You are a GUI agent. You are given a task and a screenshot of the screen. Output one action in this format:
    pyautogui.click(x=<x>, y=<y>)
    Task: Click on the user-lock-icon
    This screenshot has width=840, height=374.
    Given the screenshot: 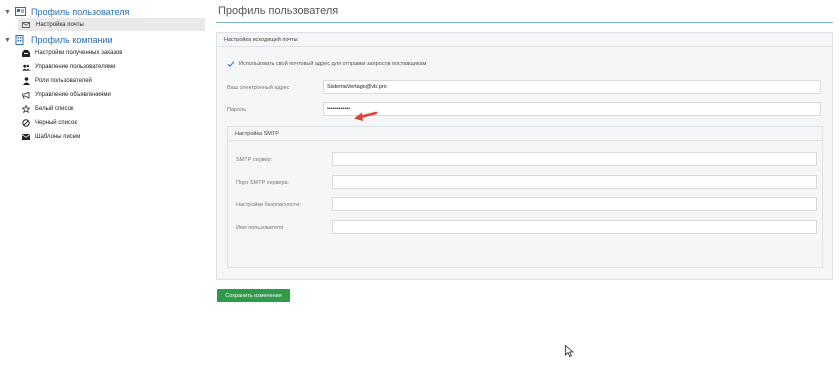 What is the action you would take?
    pyautogui.click(x=26, y=81)
    